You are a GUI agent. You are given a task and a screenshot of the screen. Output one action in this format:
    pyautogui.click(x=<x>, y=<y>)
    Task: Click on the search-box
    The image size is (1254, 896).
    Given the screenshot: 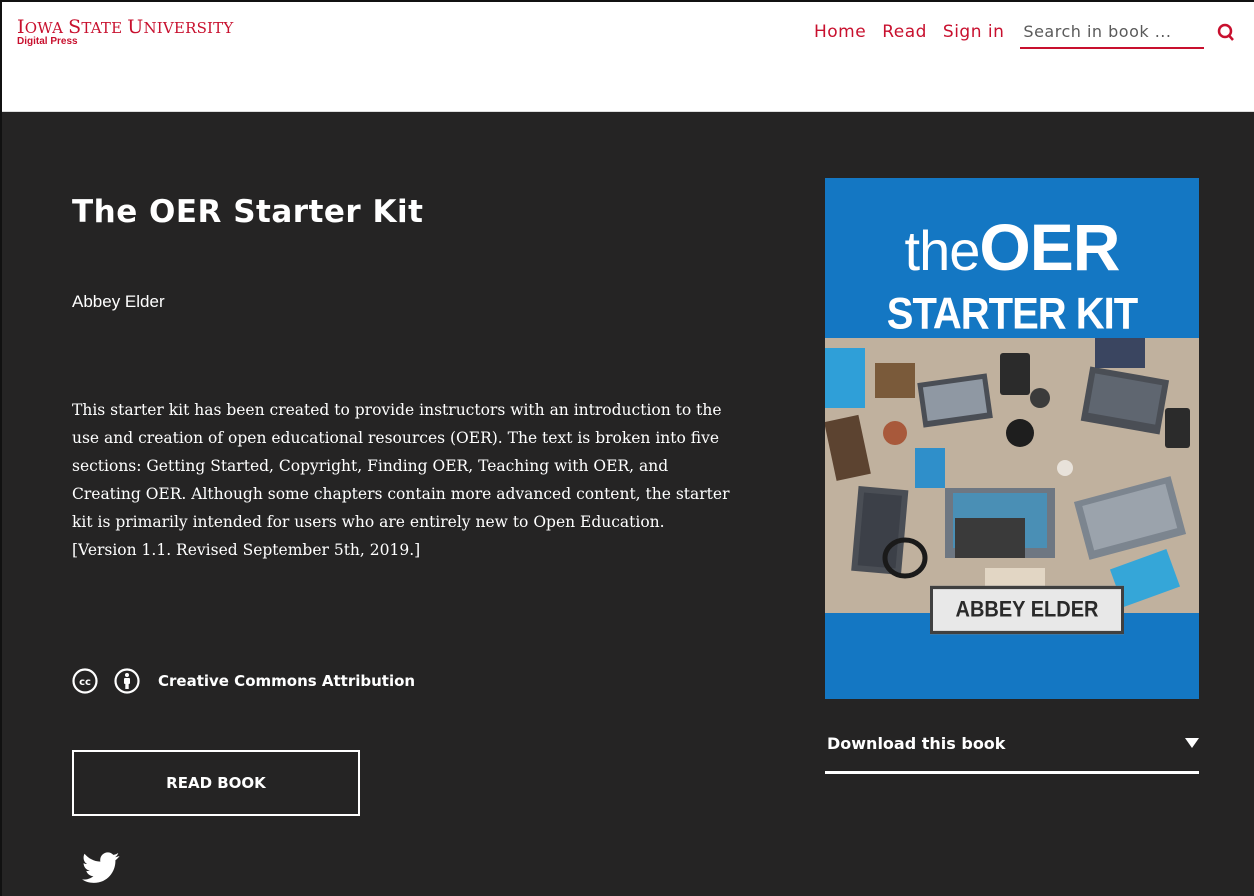 What is the action you would take?
    pyautogui.click(x=1127, y=35)
    